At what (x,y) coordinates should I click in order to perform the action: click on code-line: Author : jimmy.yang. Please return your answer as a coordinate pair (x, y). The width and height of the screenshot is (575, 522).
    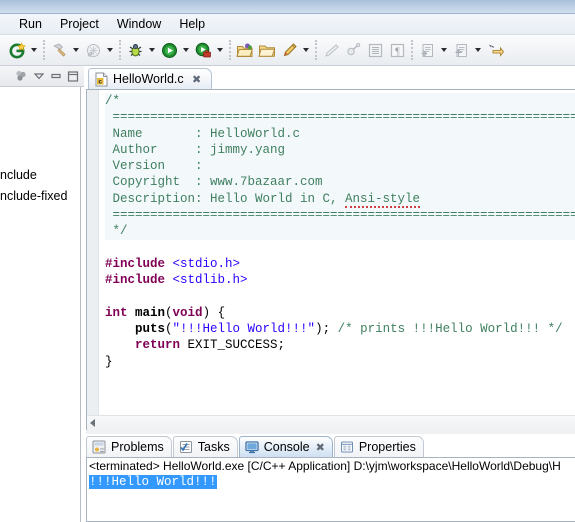
    Looking at the image, I should click on (340, 150).